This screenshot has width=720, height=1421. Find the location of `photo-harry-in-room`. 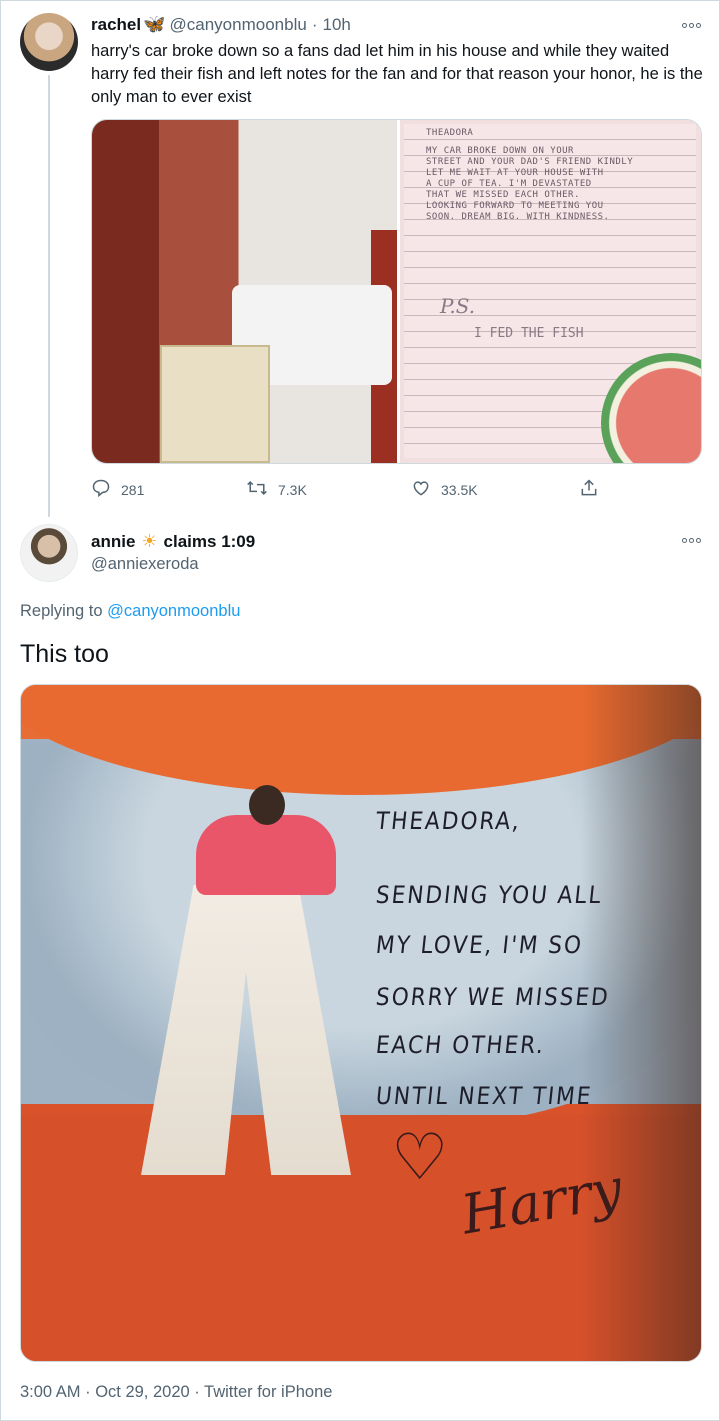

photo-harry-in-room is located at coordinates (244, 291).